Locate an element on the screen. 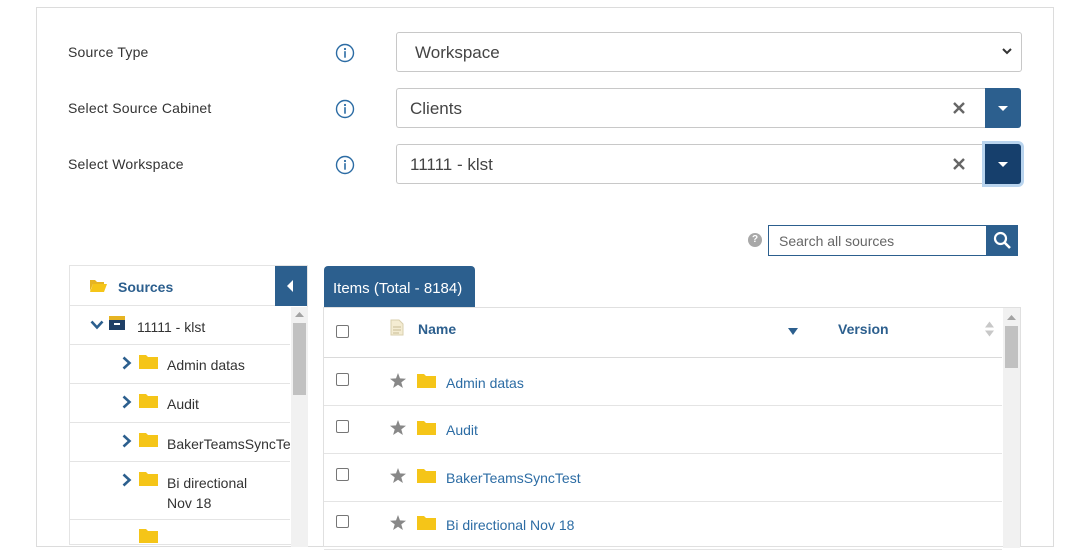  select-all-checkbox is located at coordinates (342, 331).